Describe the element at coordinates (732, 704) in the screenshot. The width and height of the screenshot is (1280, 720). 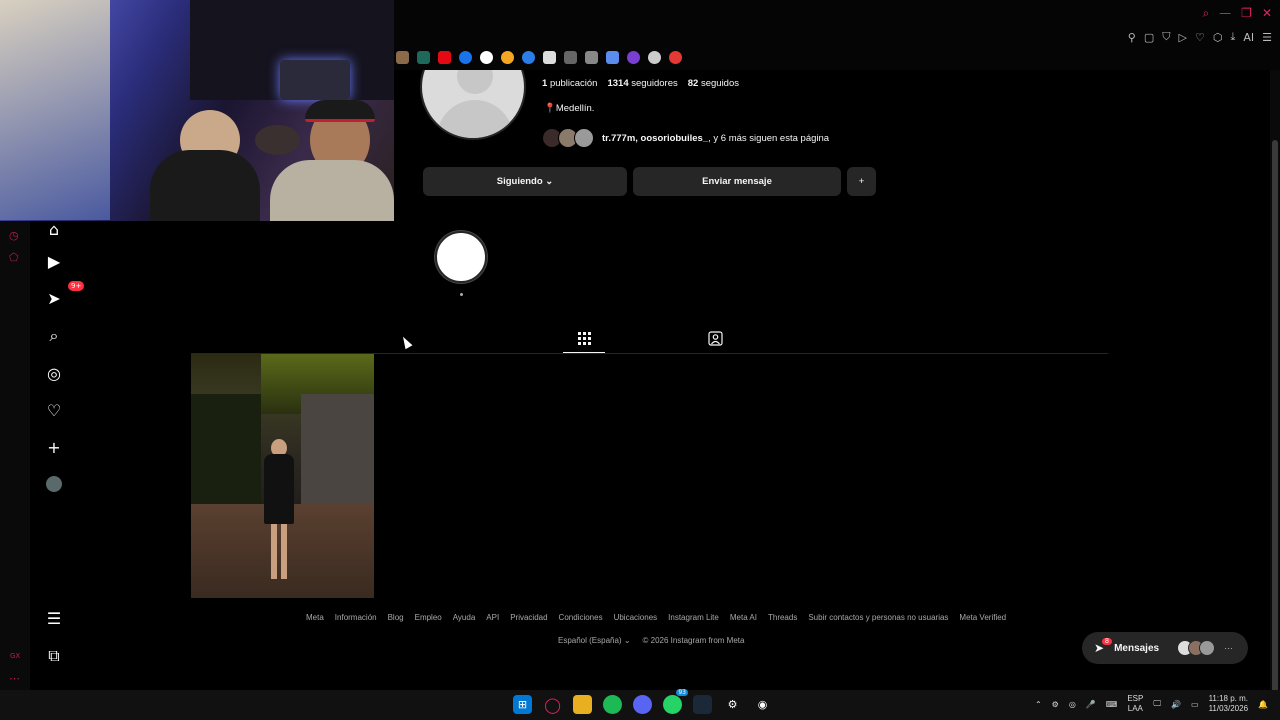
I see `settings-icon: ⚙` at that location.